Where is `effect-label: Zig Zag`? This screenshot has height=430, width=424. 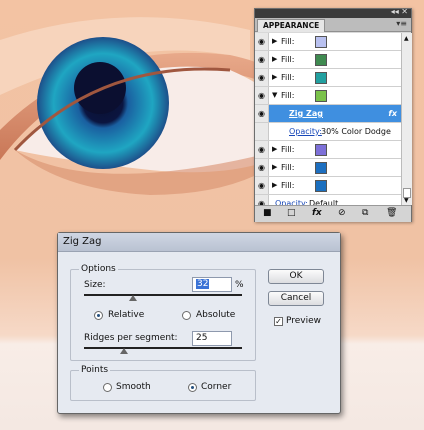
effect-label: Zig Zag is located at coordinates (306, 113).